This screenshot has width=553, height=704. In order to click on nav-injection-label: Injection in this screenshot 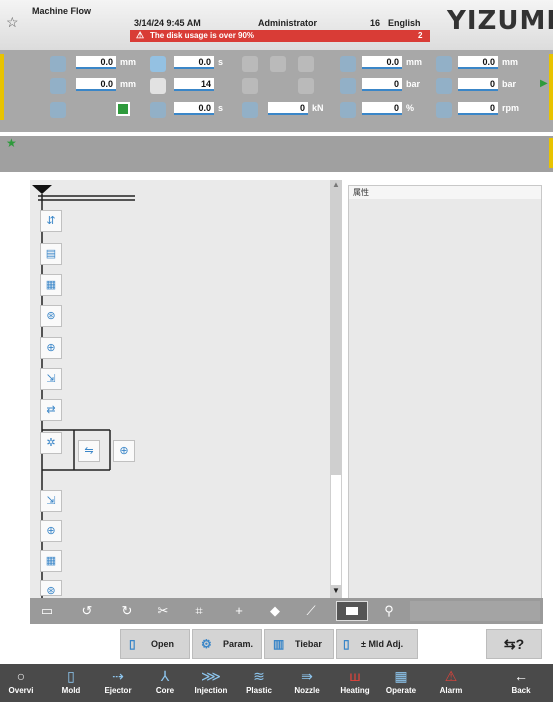, I will do `click(211, 690)`.